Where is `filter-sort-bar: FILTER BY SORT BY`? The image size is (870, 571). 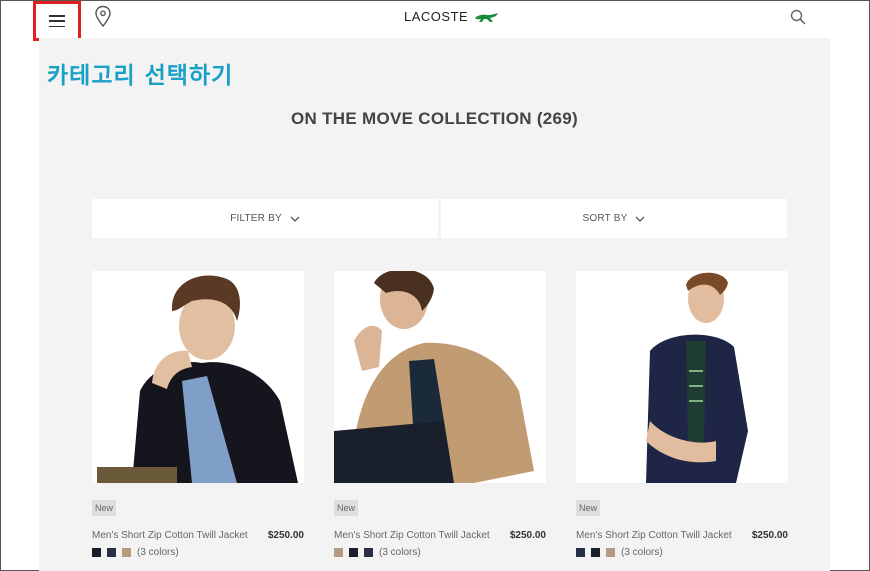 filter-sort-bar: FILTER BY SORT BY is located at coordinates (439, 218).